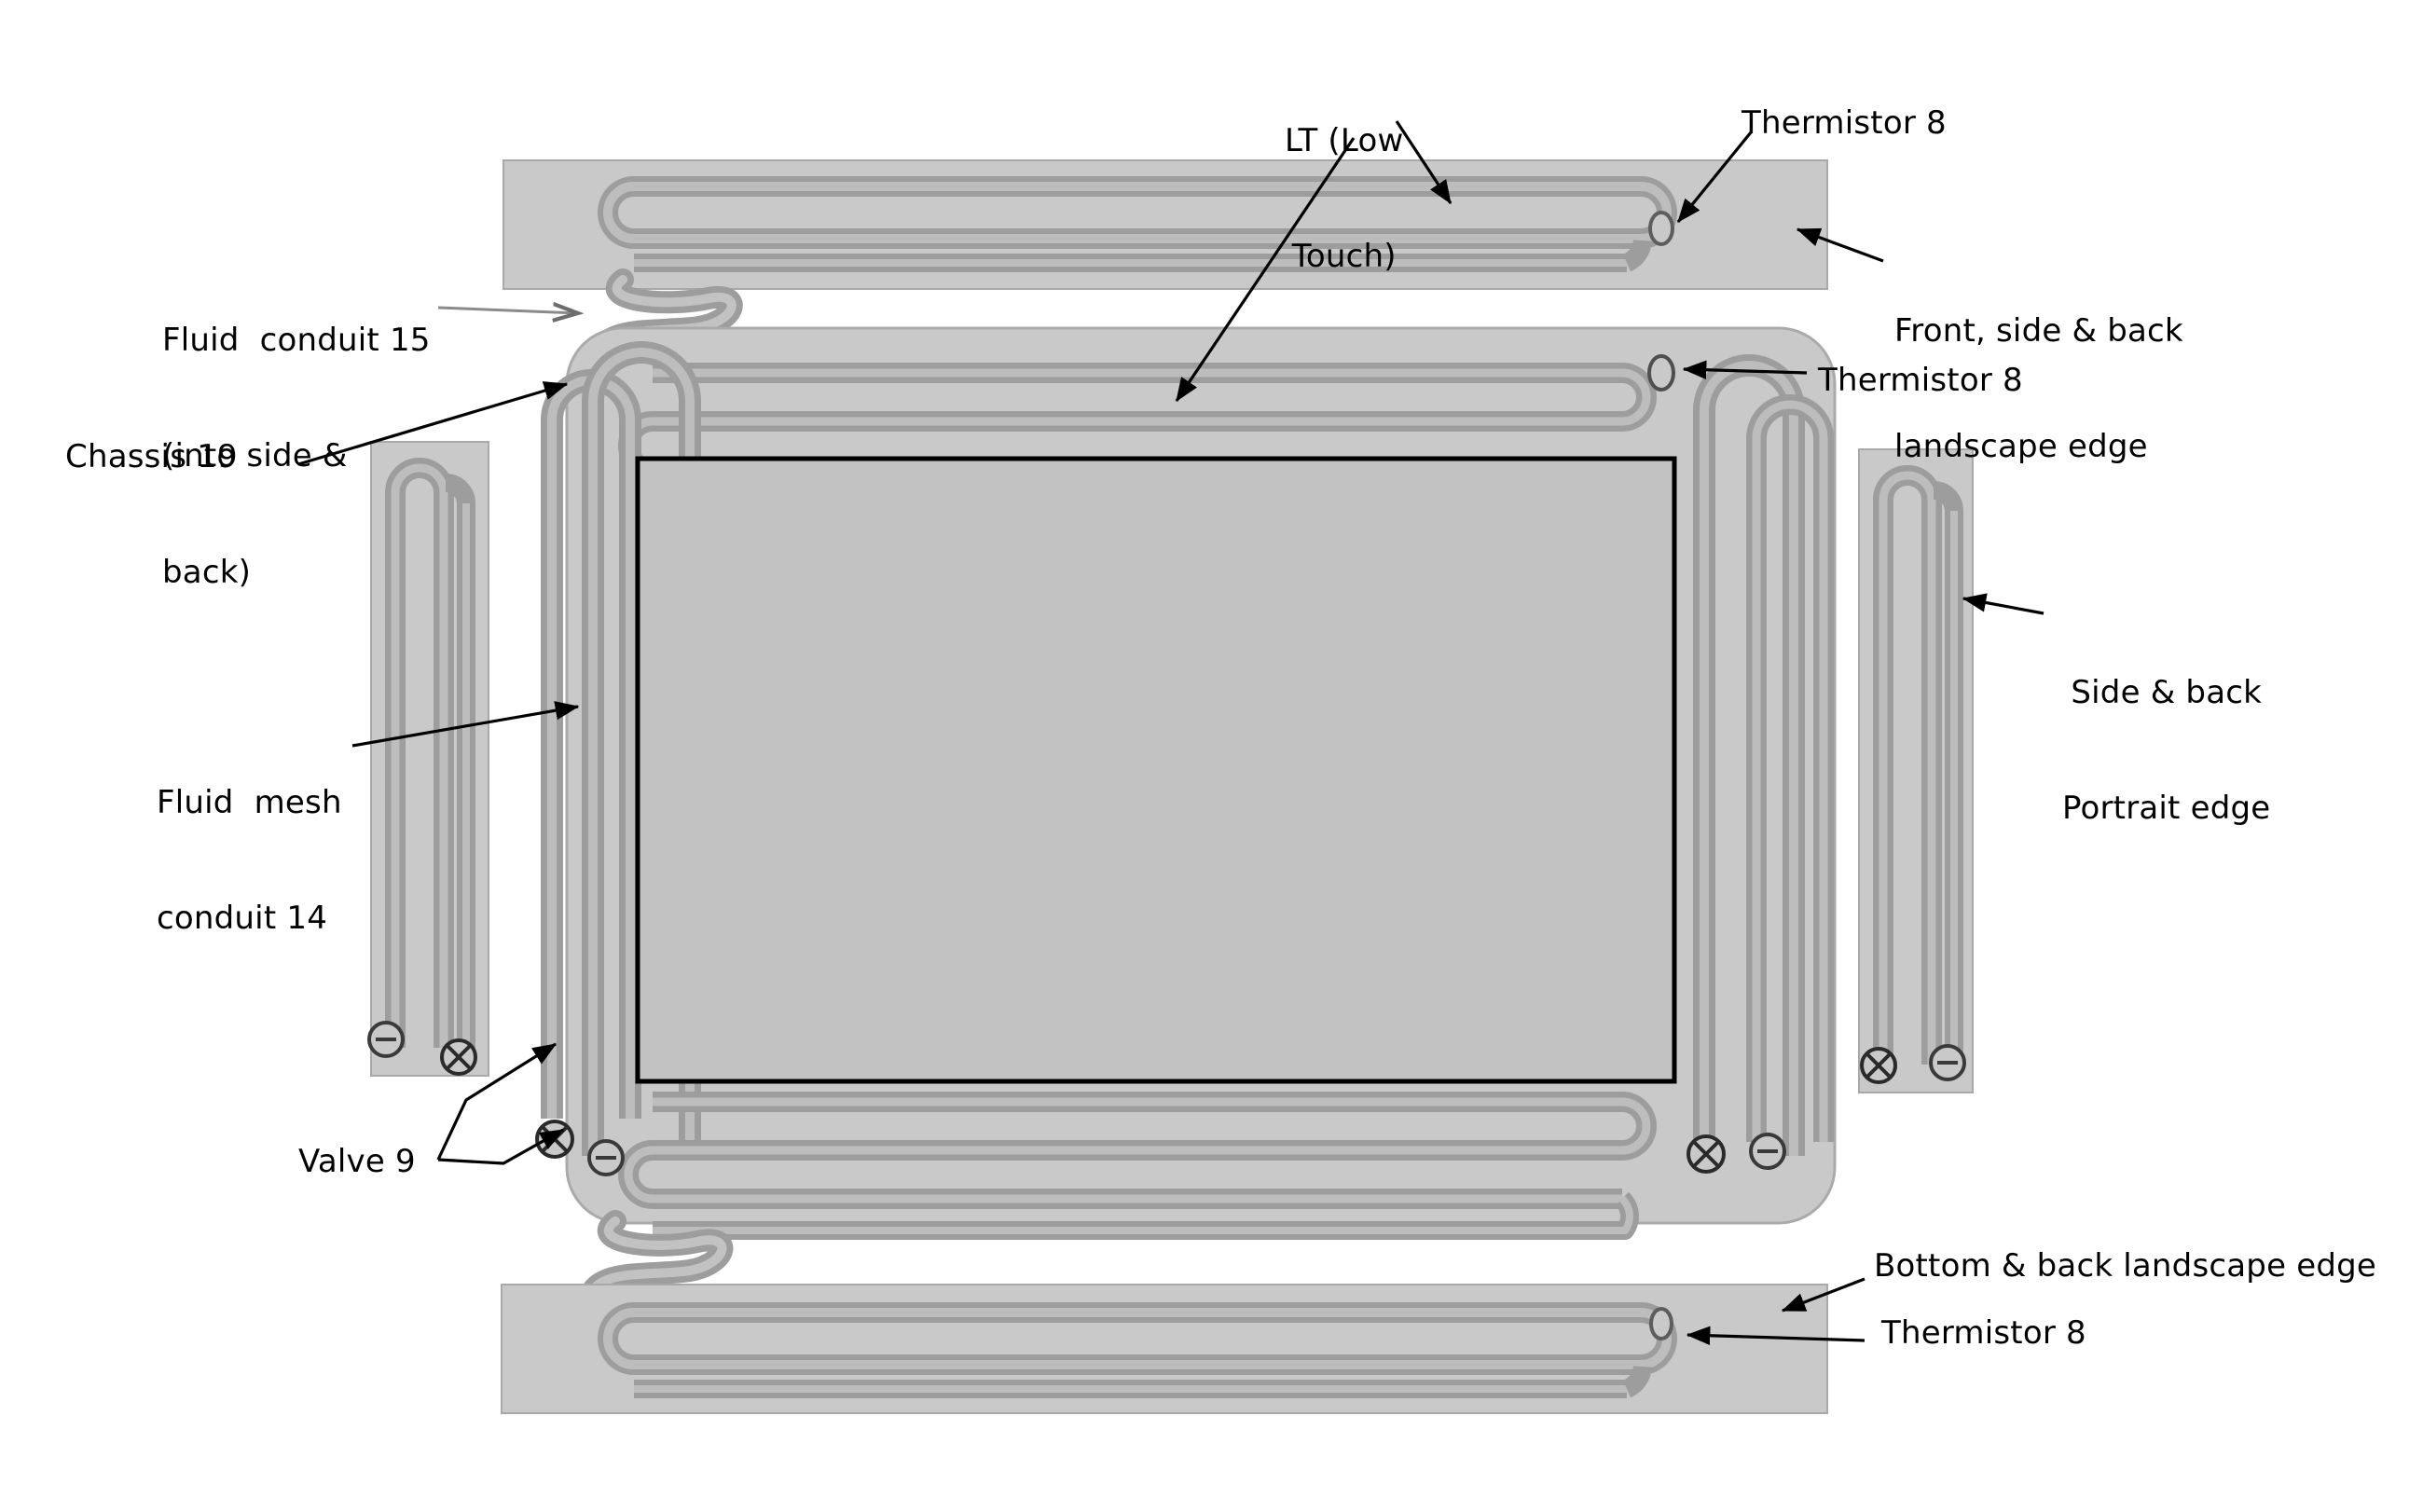  Describe the element at coordinates (1947, 1062) in the screenshot. I see `valve-symbol-circle-minus-right-panel` at that location.